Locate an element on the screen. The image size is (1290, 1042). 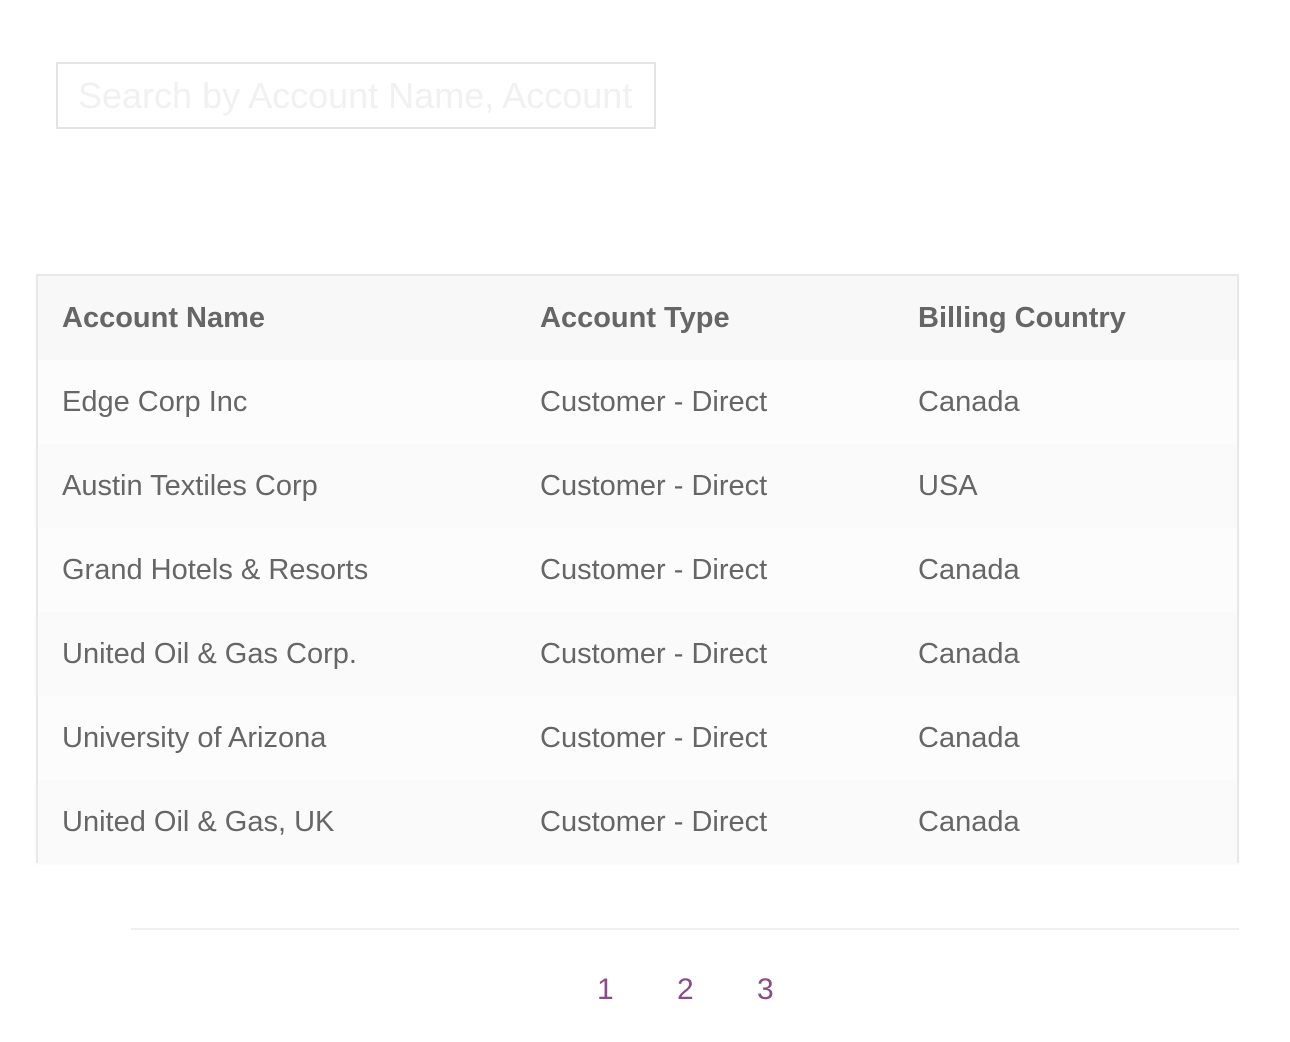
cell-account-name: Austin Textiles Corp is located at coordinates (190, 485).